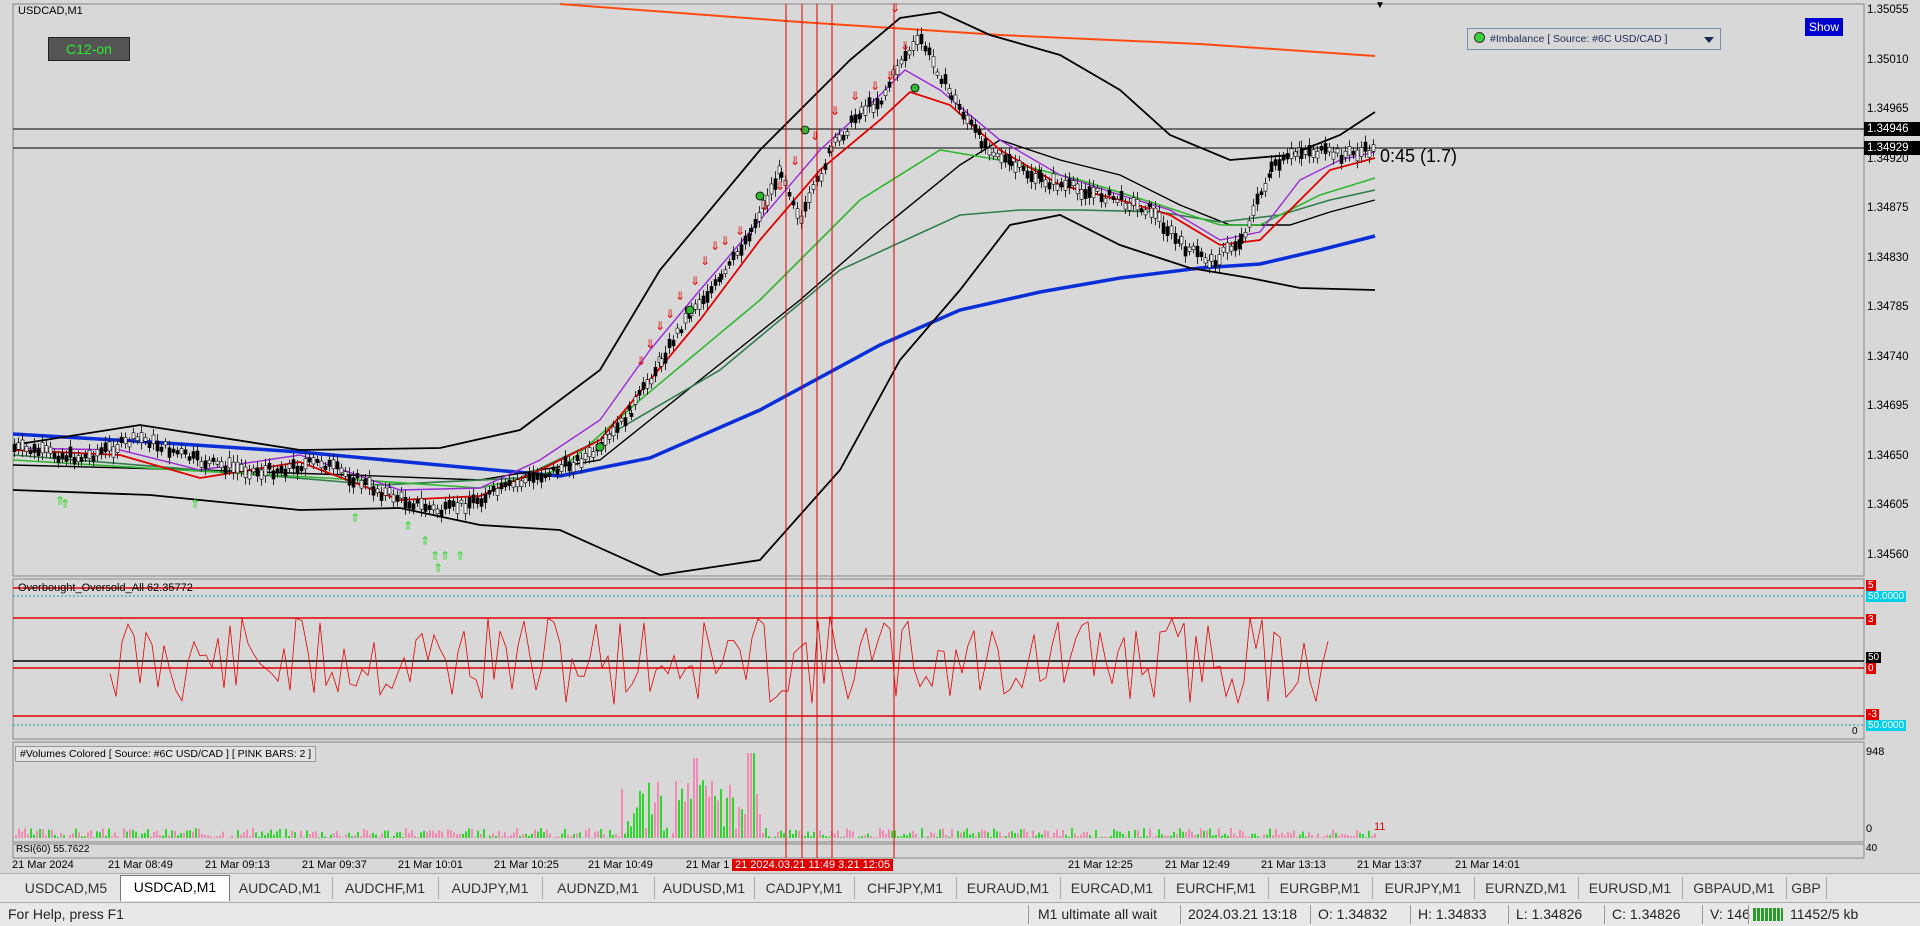  What do you see at coordinates (1888, 456) in the screenshot?
I see `price-axis-label: 1.34650` at bounding box center [1888, 456].